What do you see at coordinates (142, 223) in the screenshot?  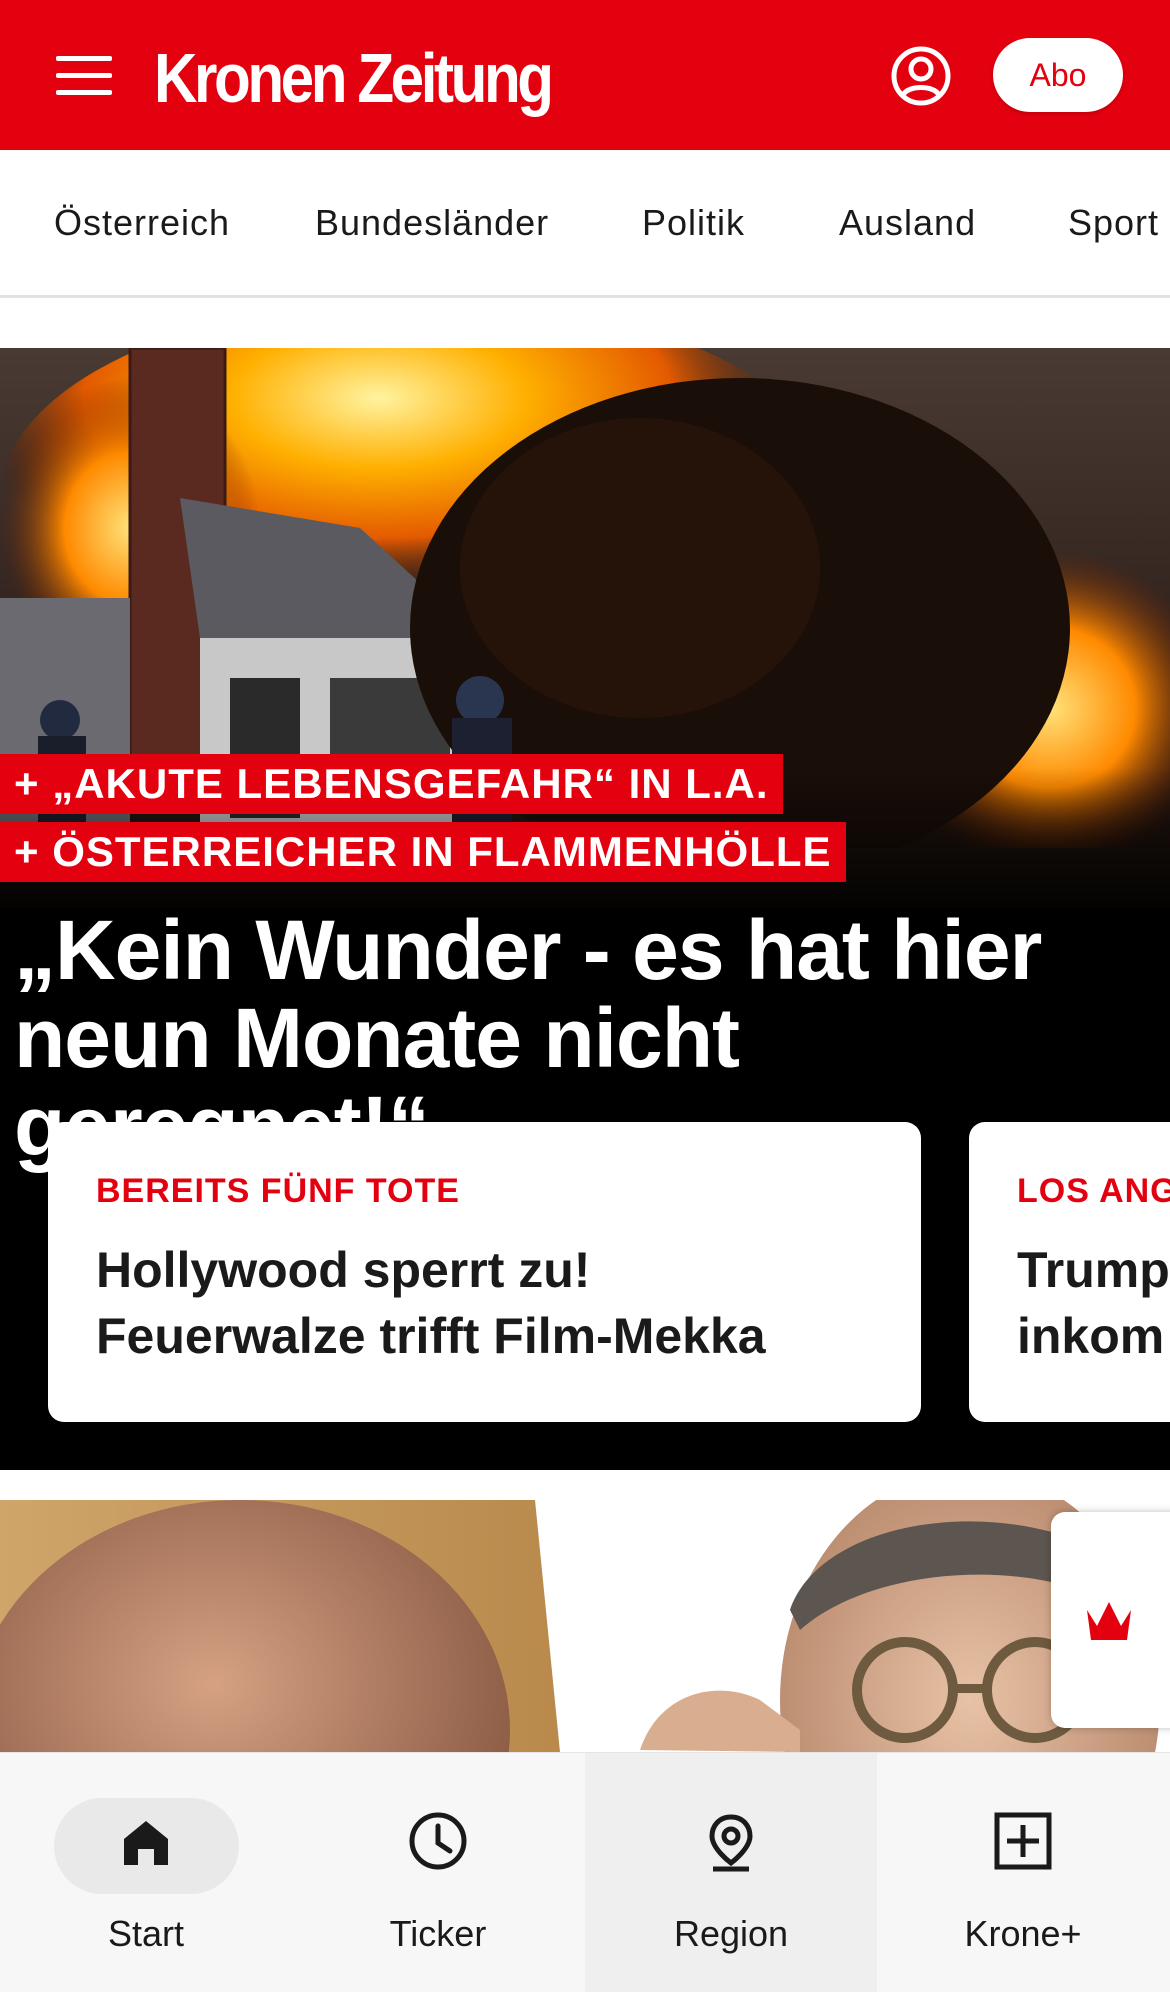 I see `category-tab-oesterreich: Österreich` at bounding box center [142, 223].